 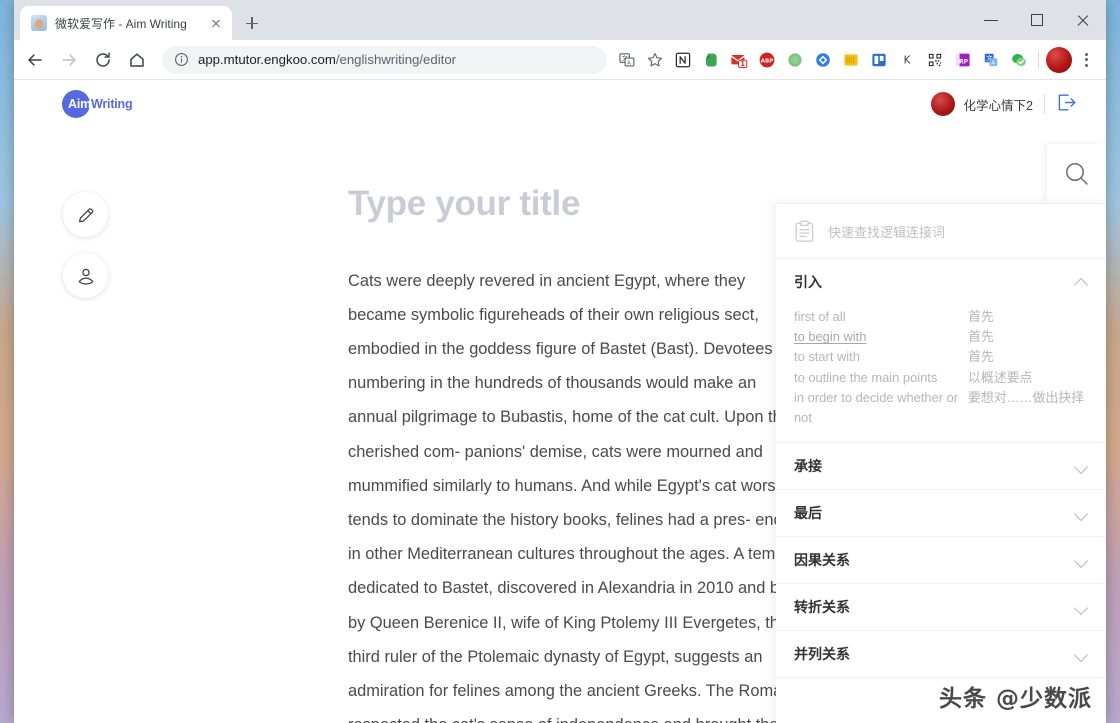 I want to click on wechat-check-extension-icon, so click(x=1019, y=60).